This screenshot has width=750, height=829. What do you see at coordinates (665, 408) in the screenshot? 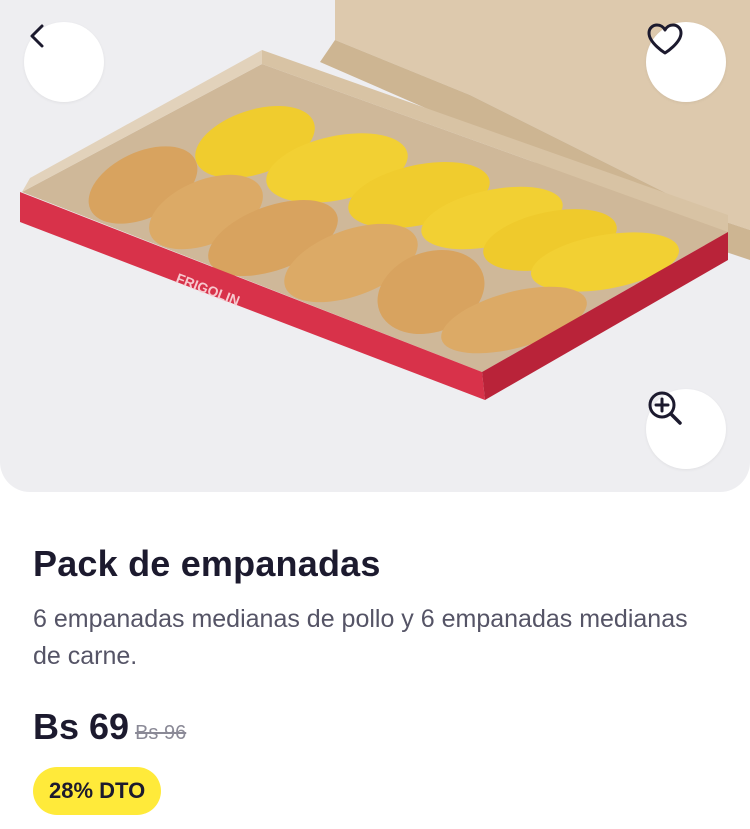
I see `zoom-in-icon` at bounding box center [665, 408].